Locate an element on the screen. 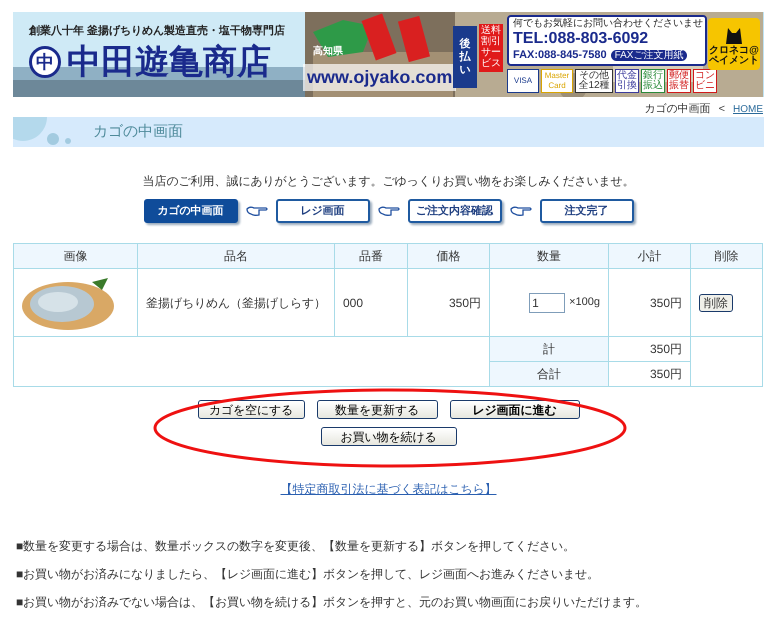 Image resolution: width=777 pixels, height=623 pixels. unit-label: ×100g is located at coordinates (584, 302).